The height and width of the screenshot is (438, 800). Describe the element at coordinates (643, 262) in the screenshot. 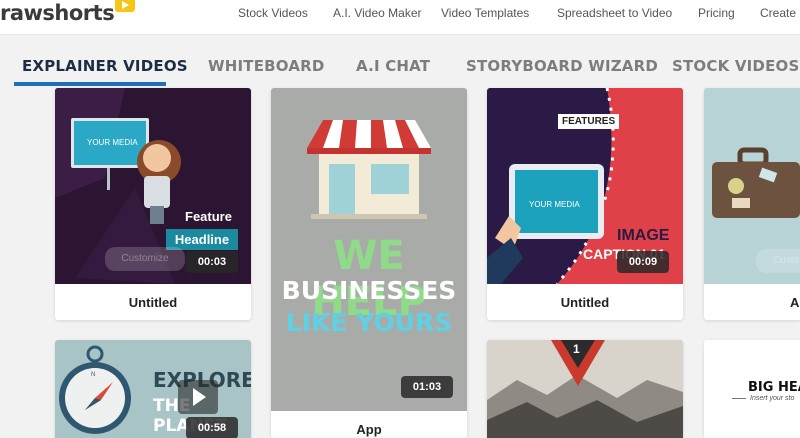

I see `duration-badge: 00:09` at that location.